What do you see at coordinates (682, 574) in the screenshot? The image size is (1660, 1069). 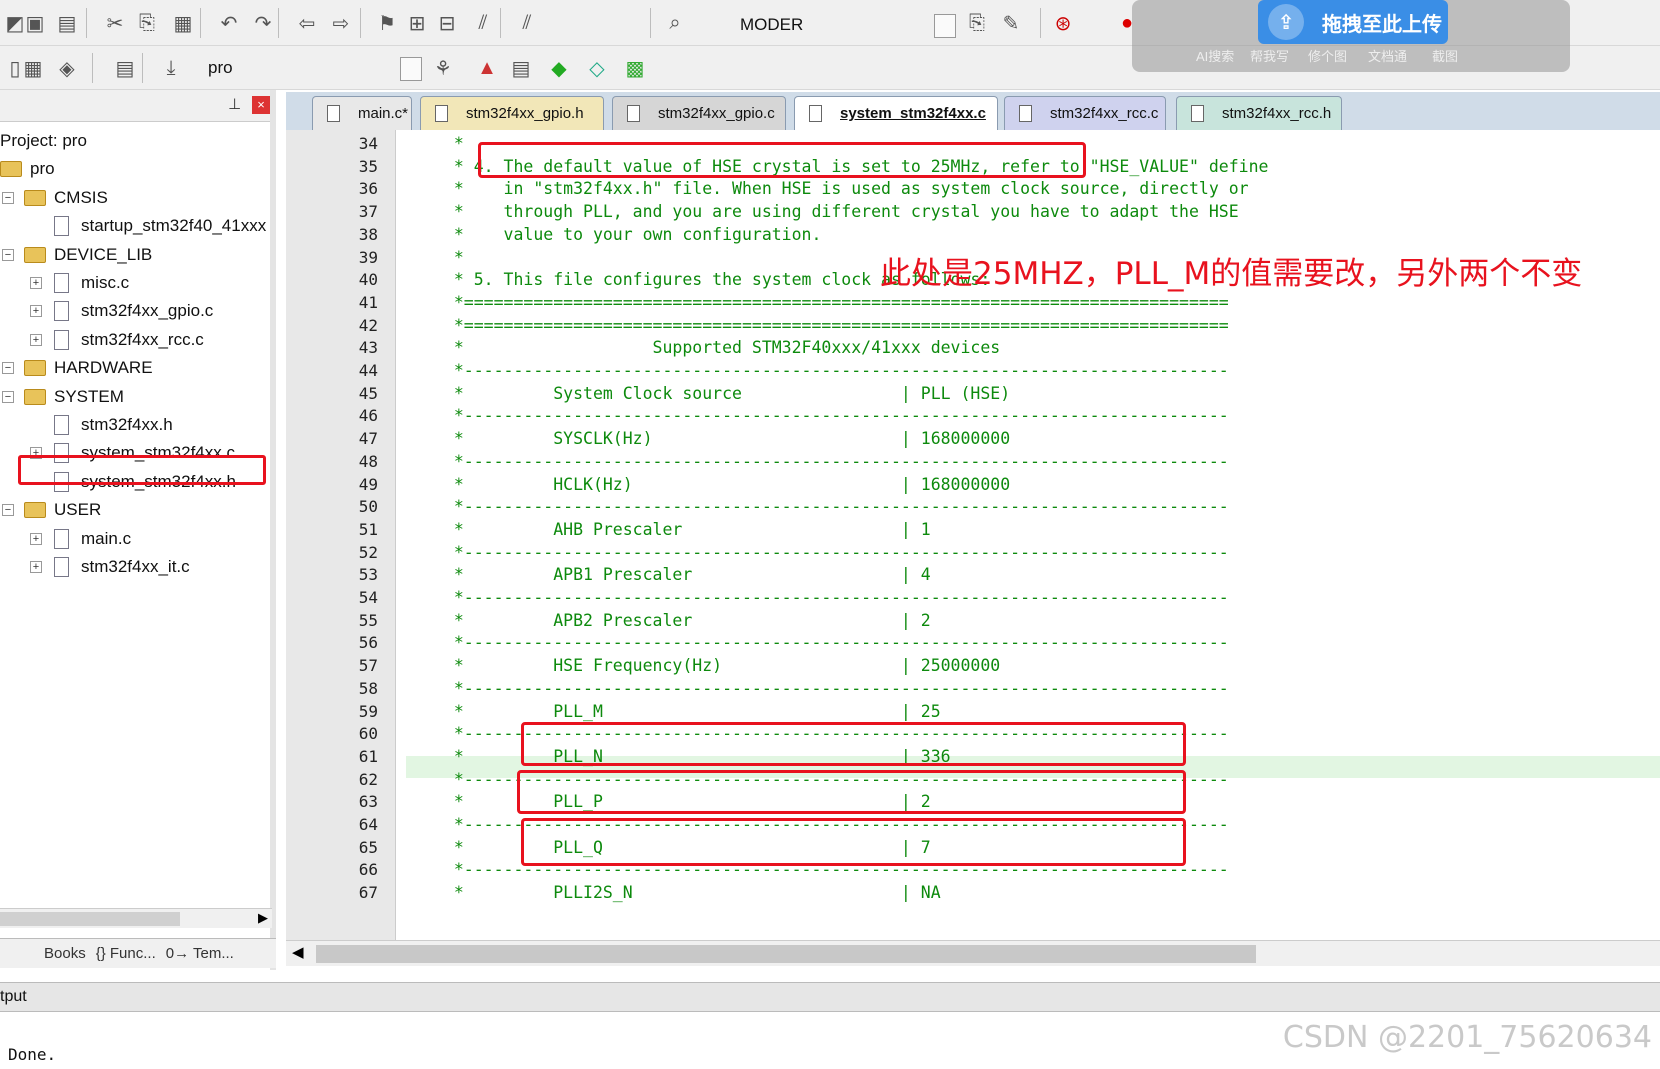 I see `code-line: * APB1 Prescaler | 4` at bounding box center [682, 574].